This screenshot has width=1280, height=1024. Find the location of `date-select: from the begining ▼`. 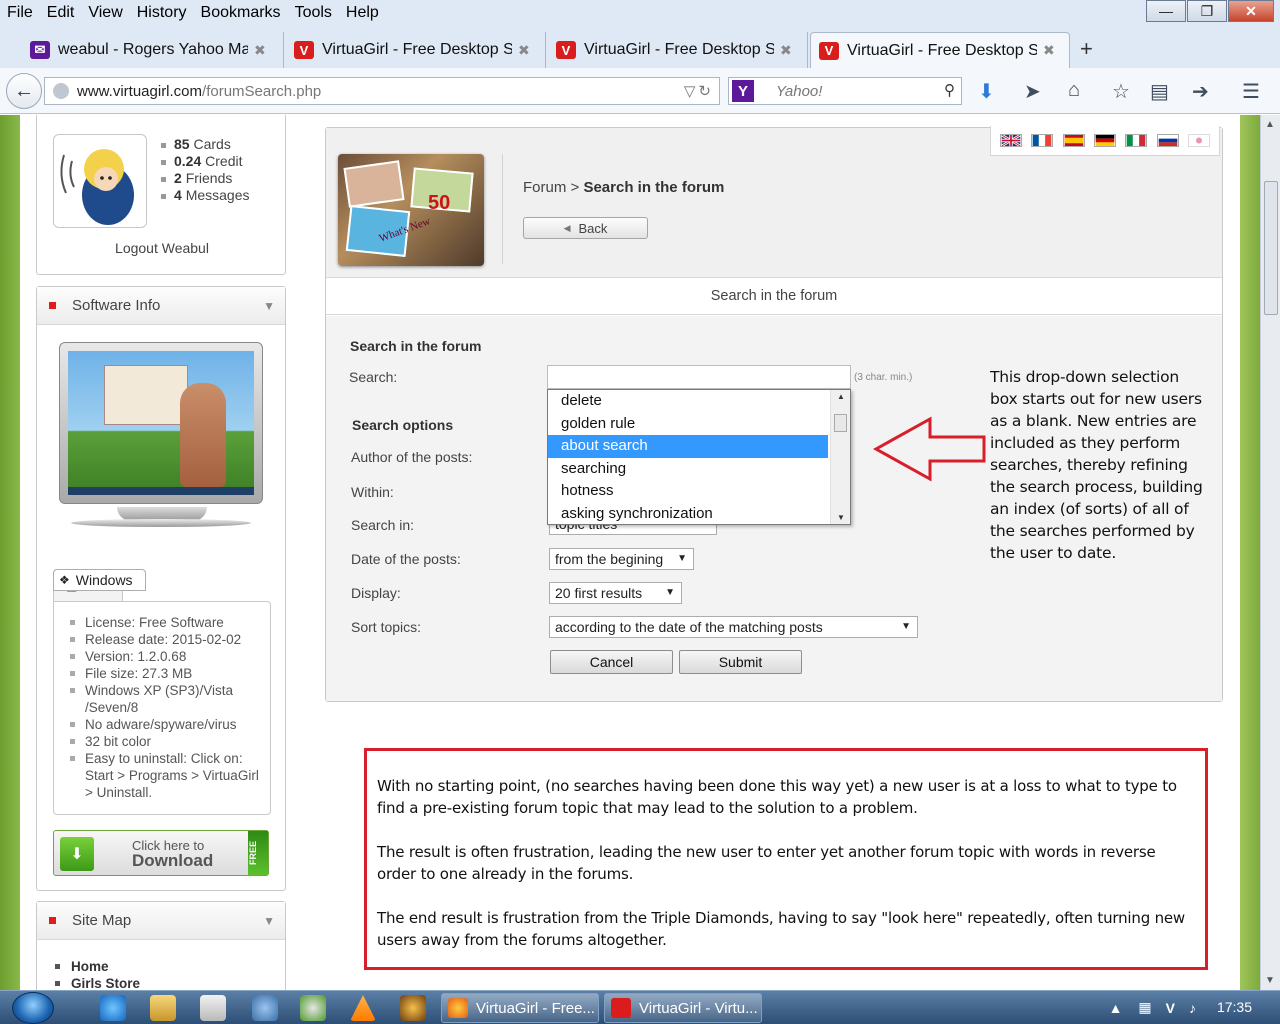

date-select: from the begining ▼ is located at coordinates (621, 559).